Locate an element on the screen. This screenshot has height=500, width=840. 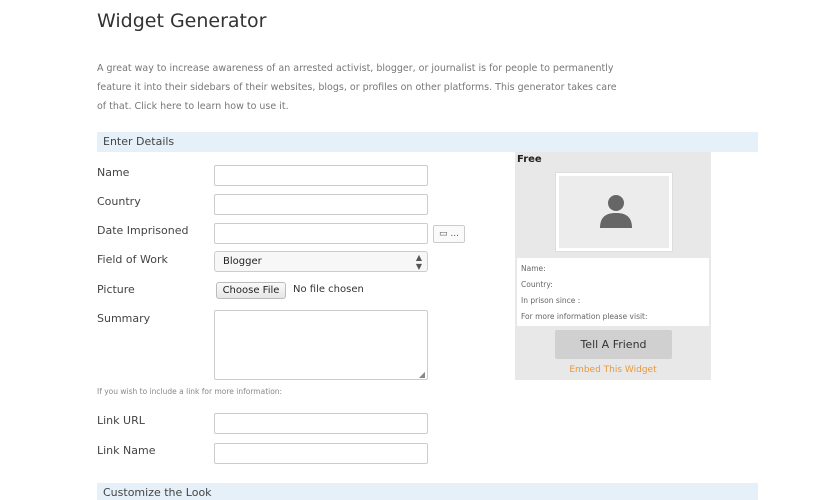
section-enter-details: Enter Details is located at coordinates (427, 142).